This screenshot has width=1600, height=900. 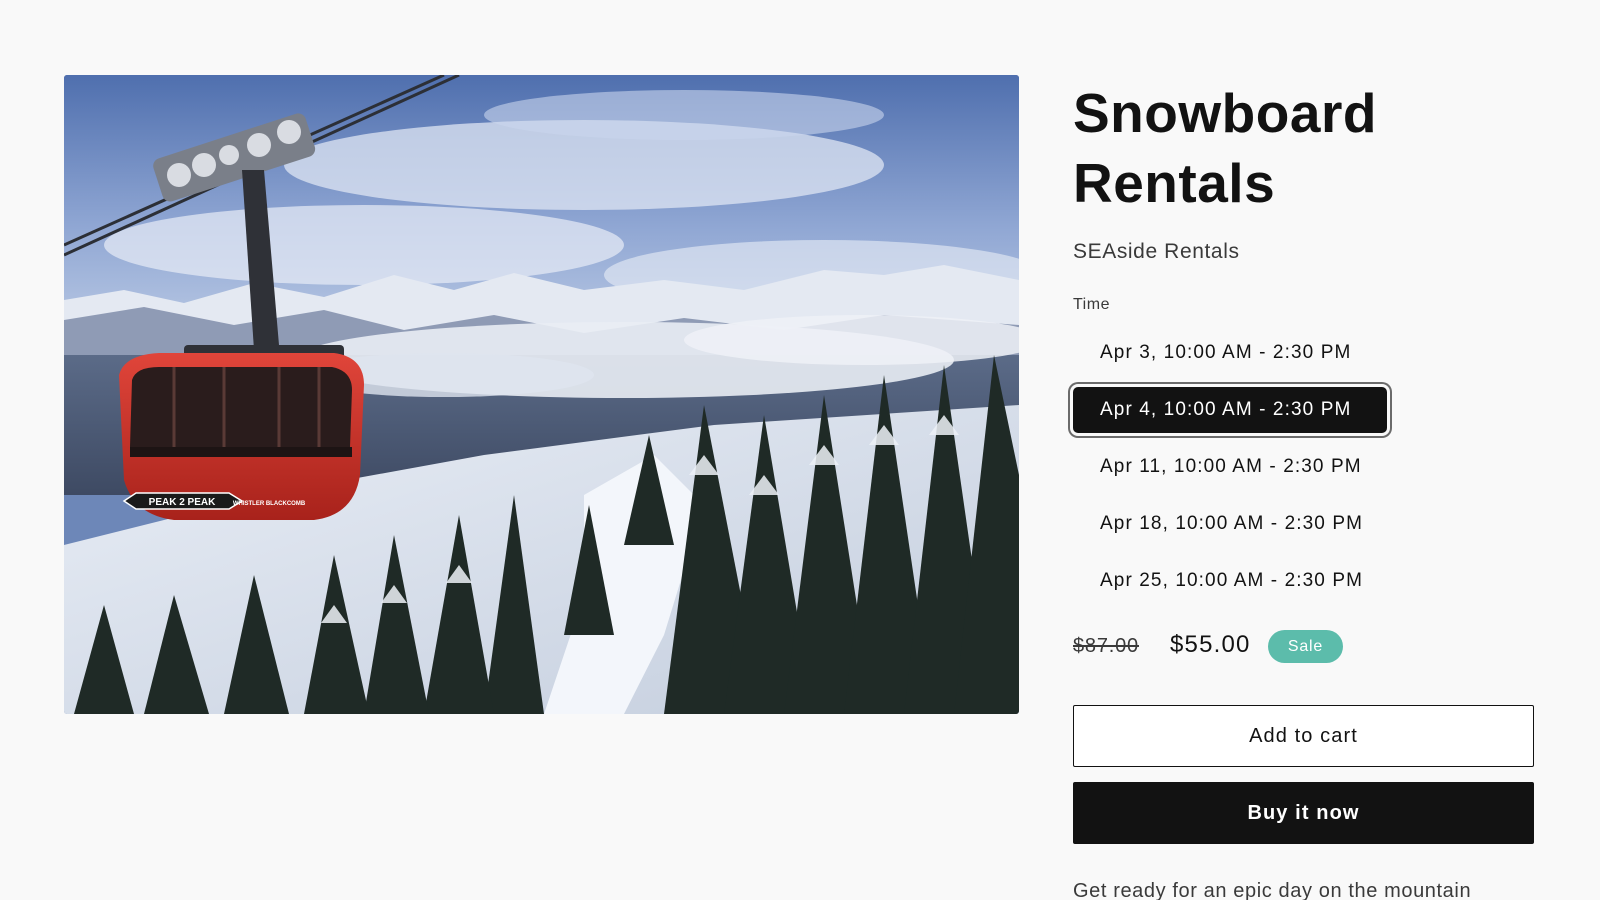 I want to click on product-title-line-1: Snowboard, so click(x=1225, y=113).